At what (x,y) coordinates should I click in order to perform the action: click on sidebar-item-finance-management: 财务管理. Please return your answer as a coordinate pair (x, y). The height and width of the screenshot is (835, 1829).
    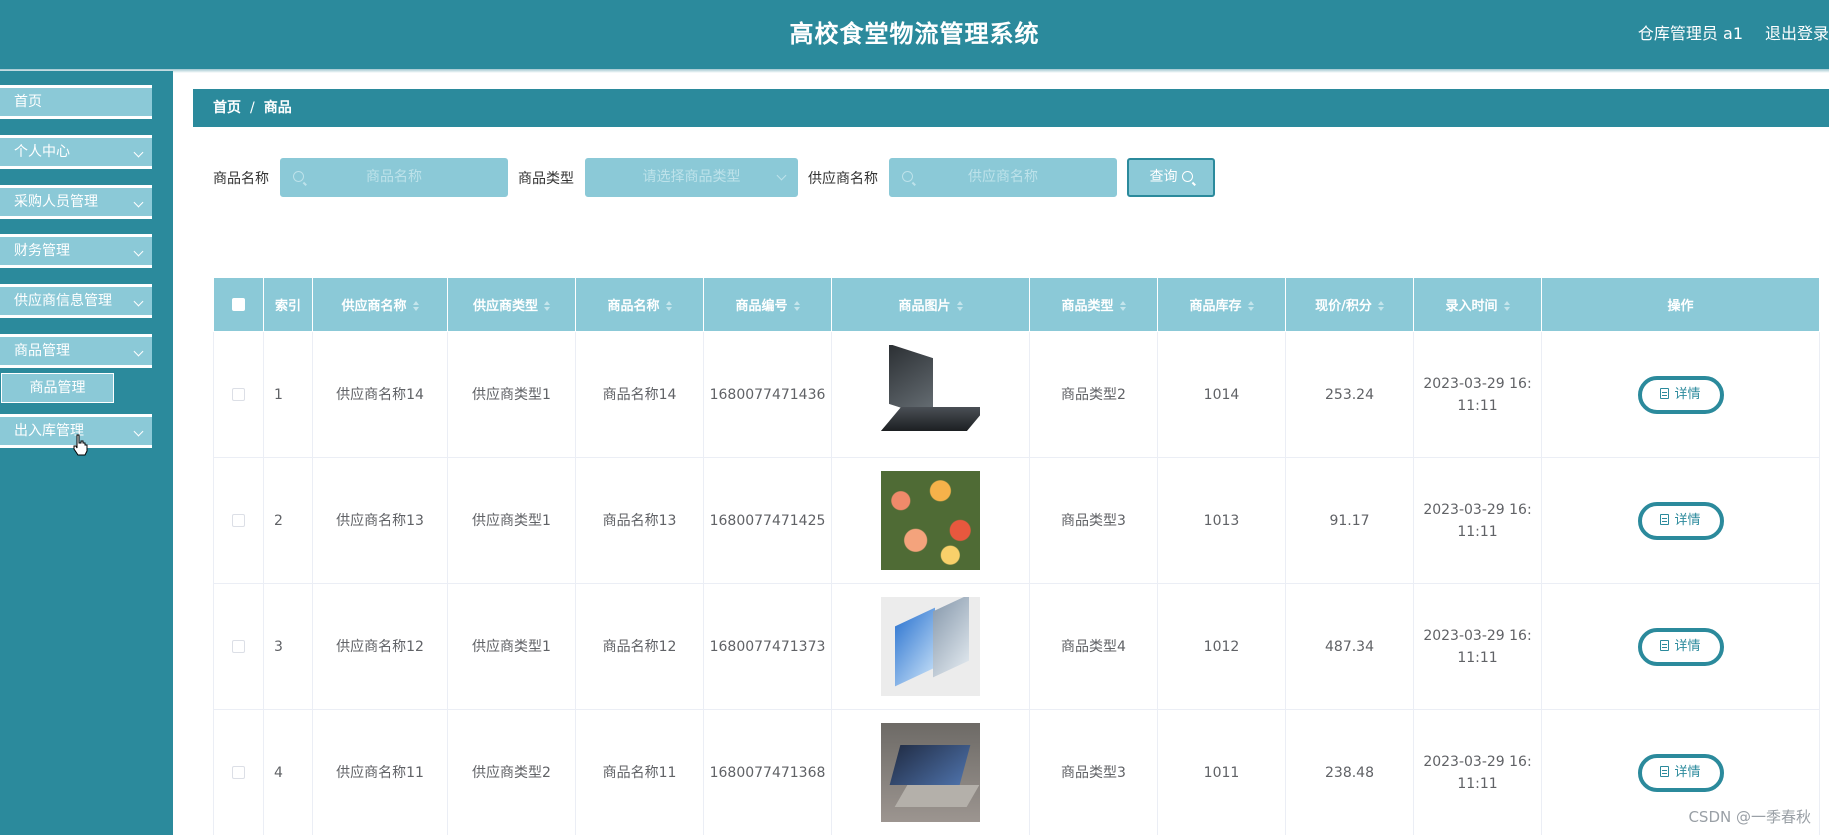
    Looking at the image, I should click on (76, 251).